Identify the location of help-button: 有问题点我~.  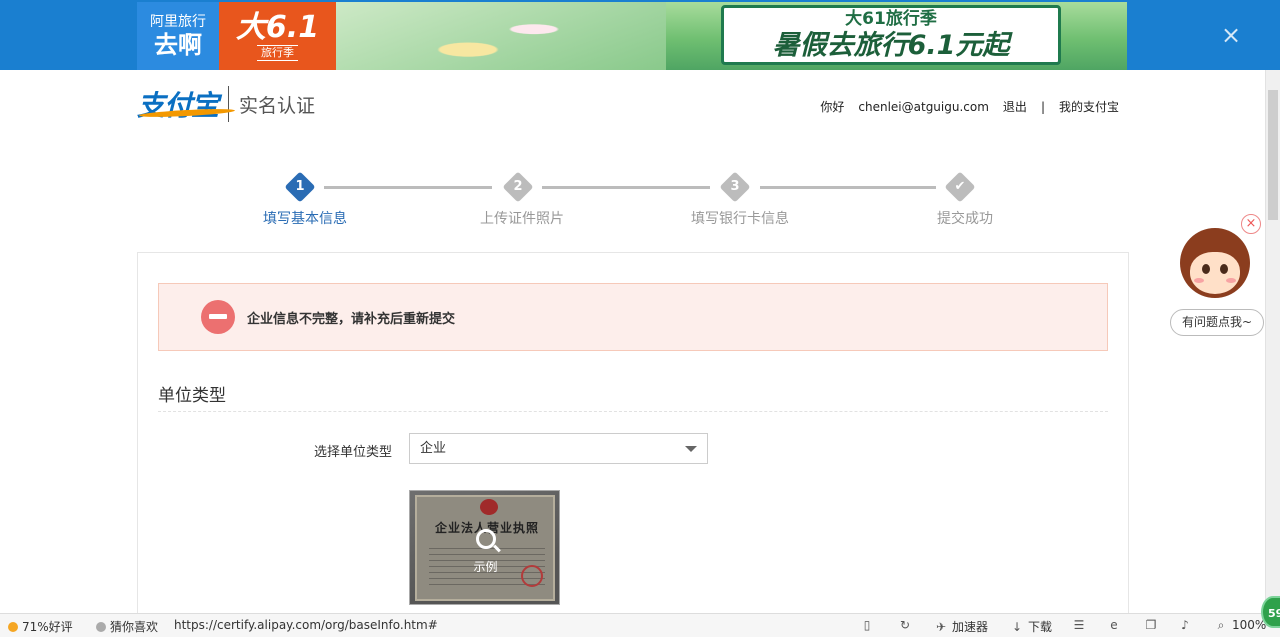
(1217, 322).